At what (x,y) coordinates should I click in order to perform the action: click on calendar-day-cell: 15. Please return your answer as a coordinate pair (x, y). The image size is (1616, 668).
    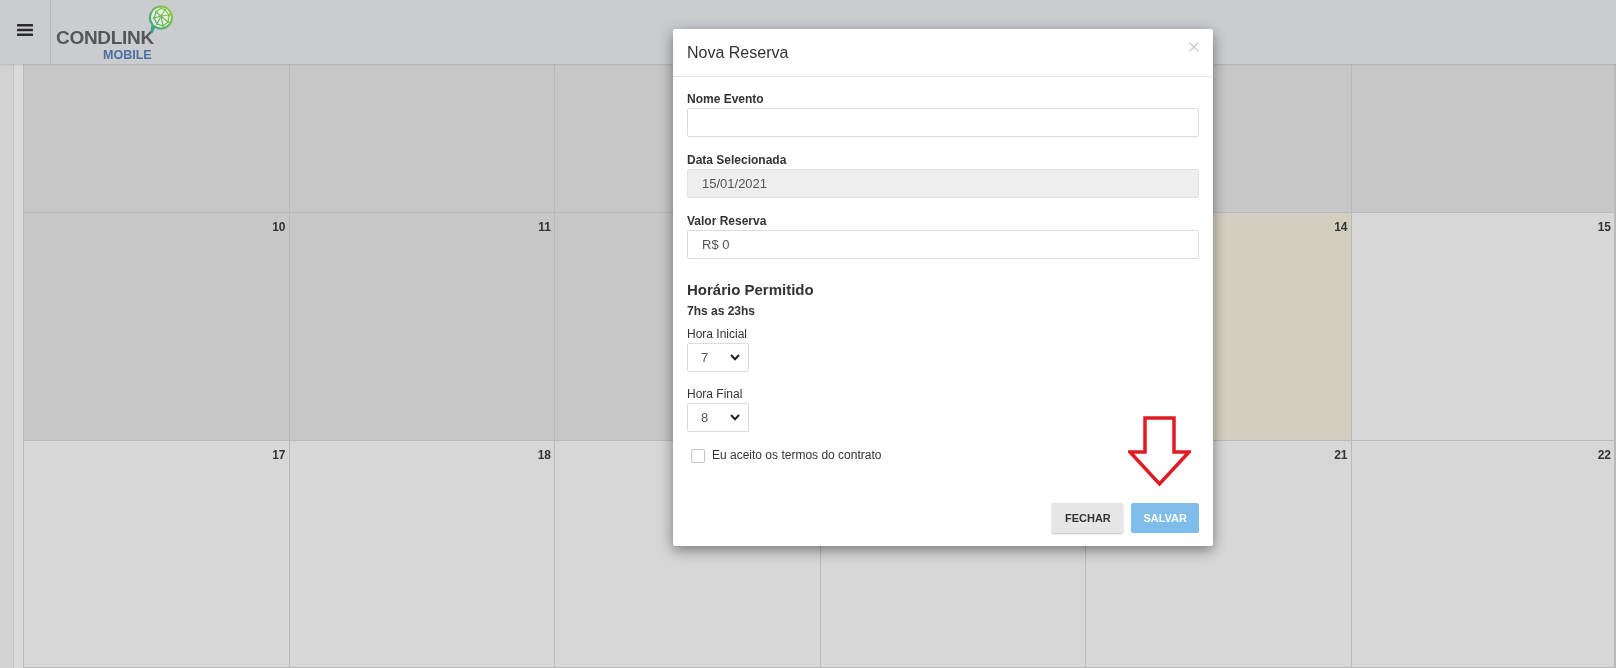
    Looking at the image, I should click on (1483, 327).